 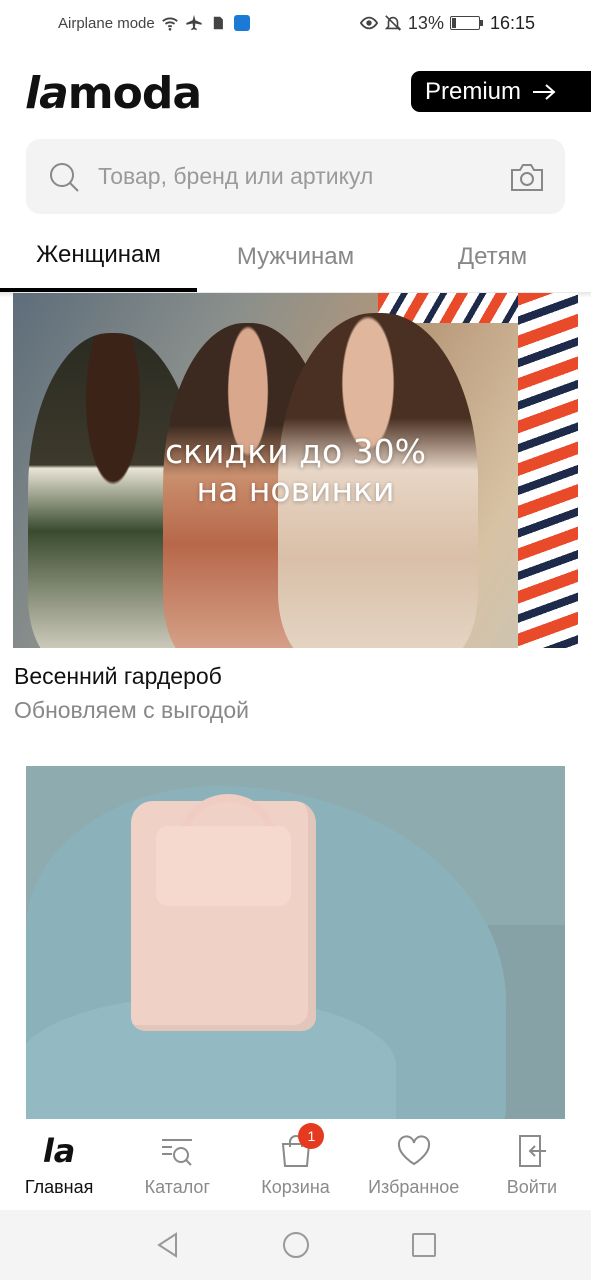 I want to click on home-circle-icon, so click(x=296, y=1245).